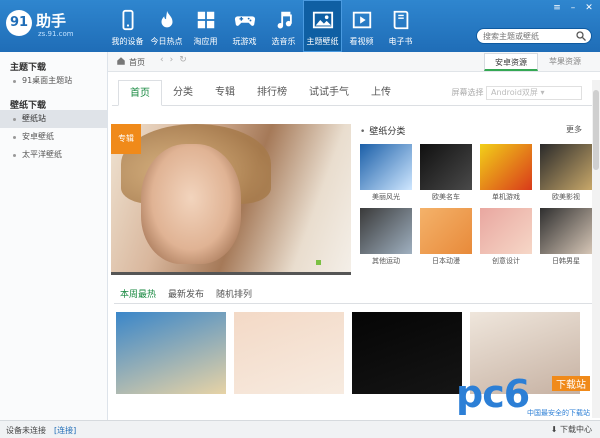 The image size is (600, 438). What do you see at coordinates (566, 261) in the screenshot?
I see `category-label: 日韩男星` at bounding box center [566, 261].